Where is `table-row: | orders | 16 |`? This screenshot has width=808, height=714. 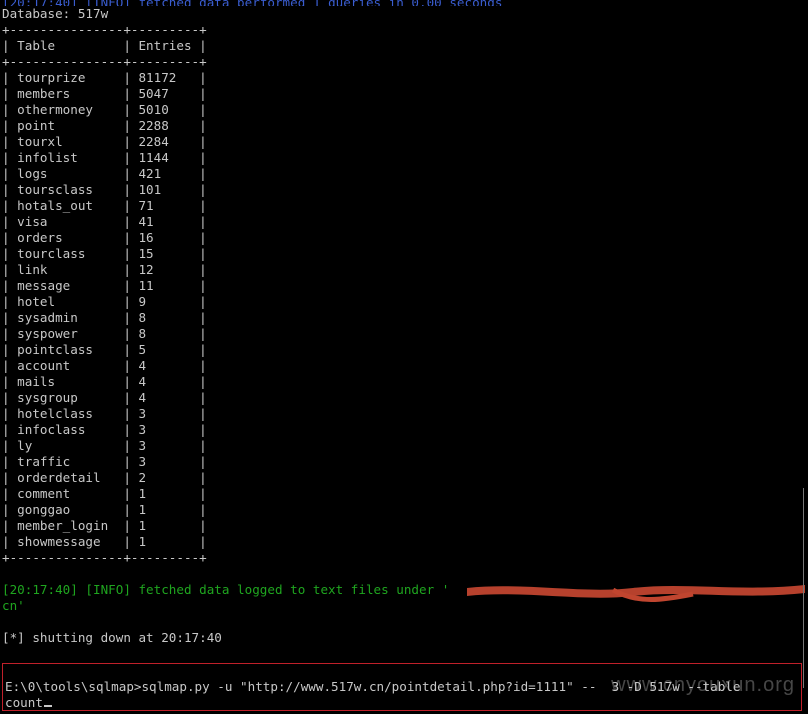 table-row: | orders | 16 | is located at coordinates (104, 237).